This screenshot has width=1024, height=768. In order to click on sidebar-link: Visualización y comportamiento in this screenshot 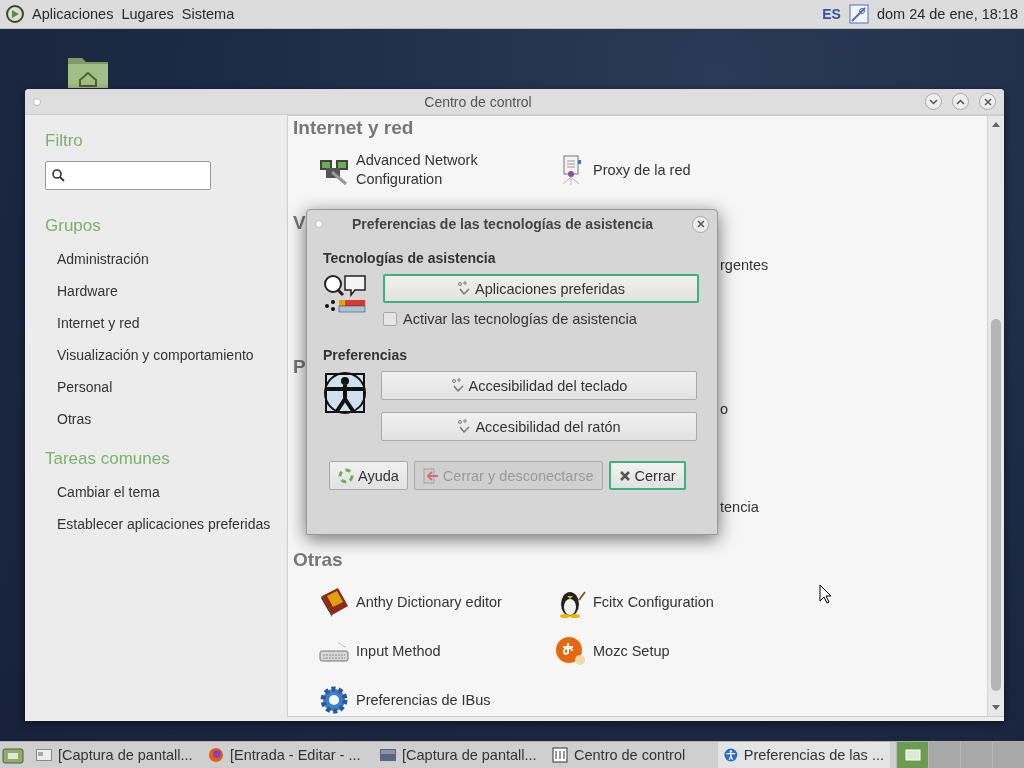, I will do `click(171, 355)`.